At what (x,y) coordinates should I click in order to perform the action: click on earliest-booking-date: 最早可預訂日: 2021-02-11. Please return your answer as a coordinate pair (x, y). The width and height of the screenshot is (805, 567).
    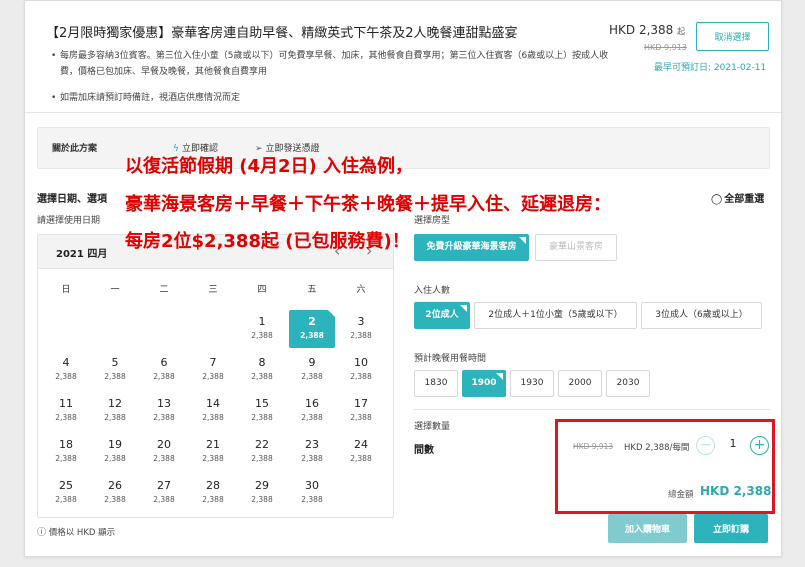
    Looking at the image, I should click on (710, 68).